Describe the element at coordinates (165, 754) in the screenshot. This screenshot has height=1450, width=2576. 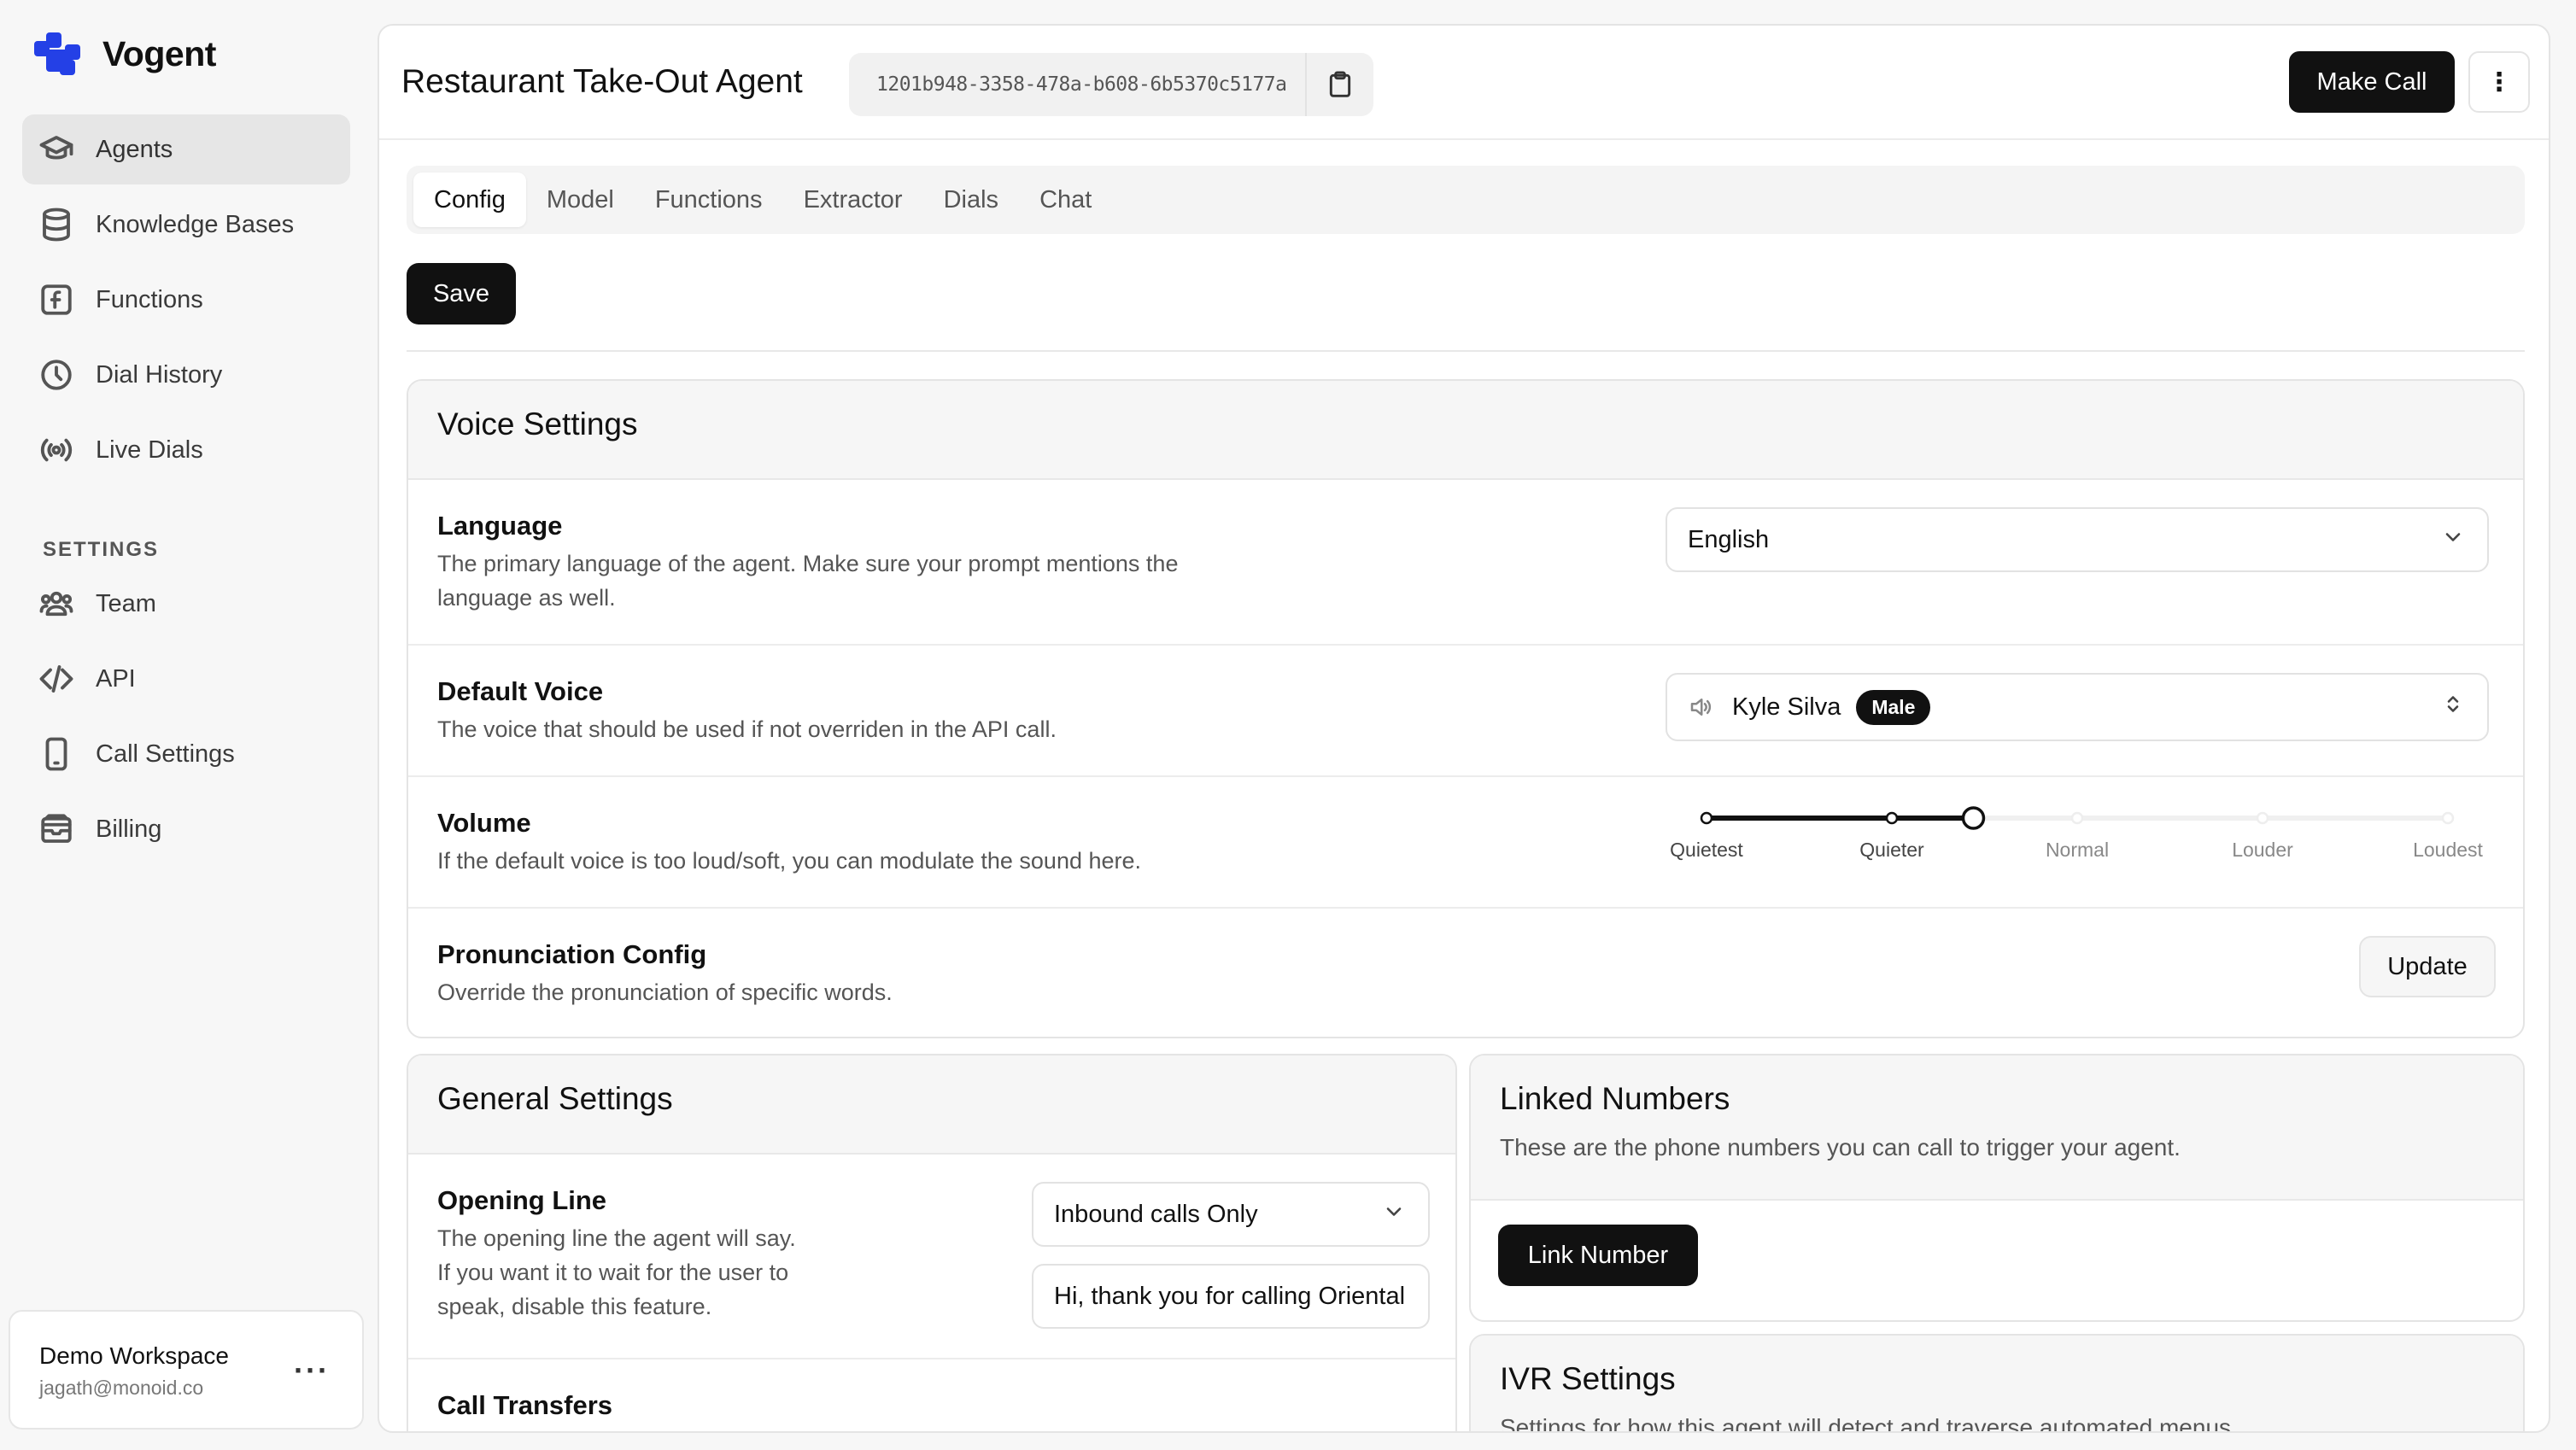
I see `sidebar-item-label: Call Settings` at that location.